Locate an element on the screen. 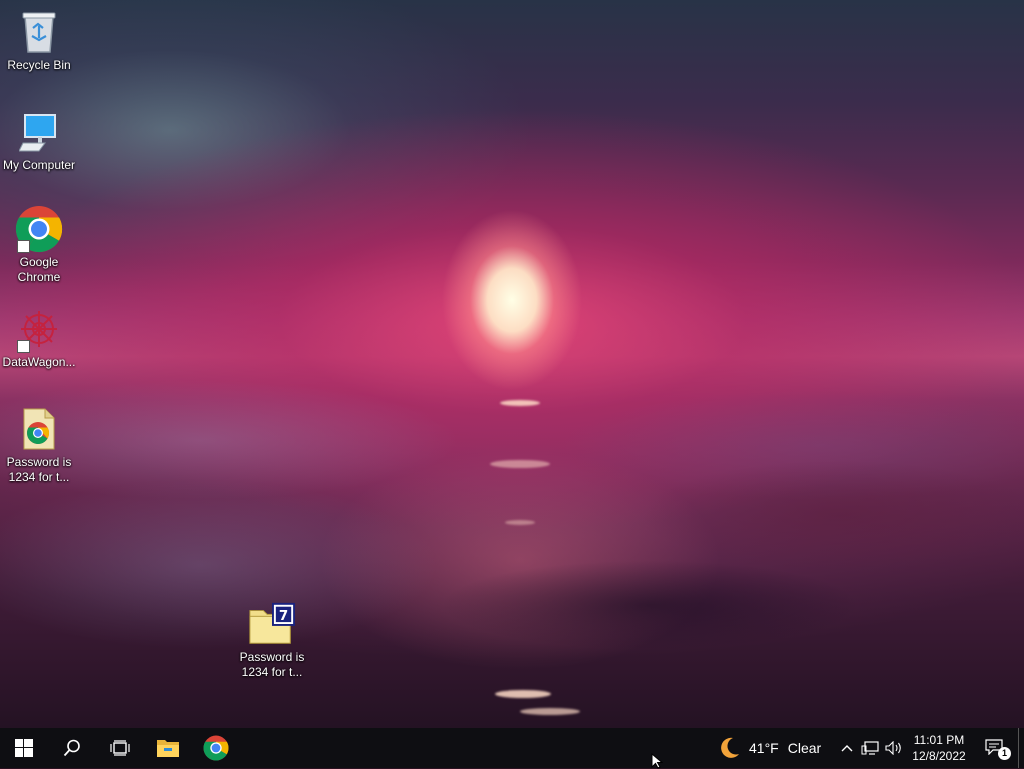  desktop-icon-my-computer: My Computer is located at coordinates (39, 140).